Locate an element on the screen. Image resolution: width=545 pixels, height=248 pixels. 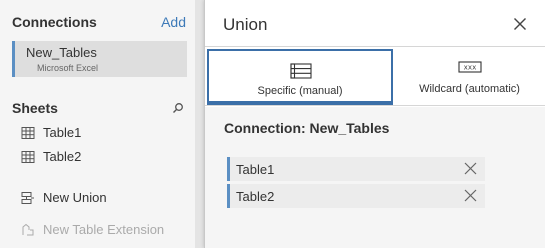
wildcard-icon: xxx is located at coordinates (470, 67).